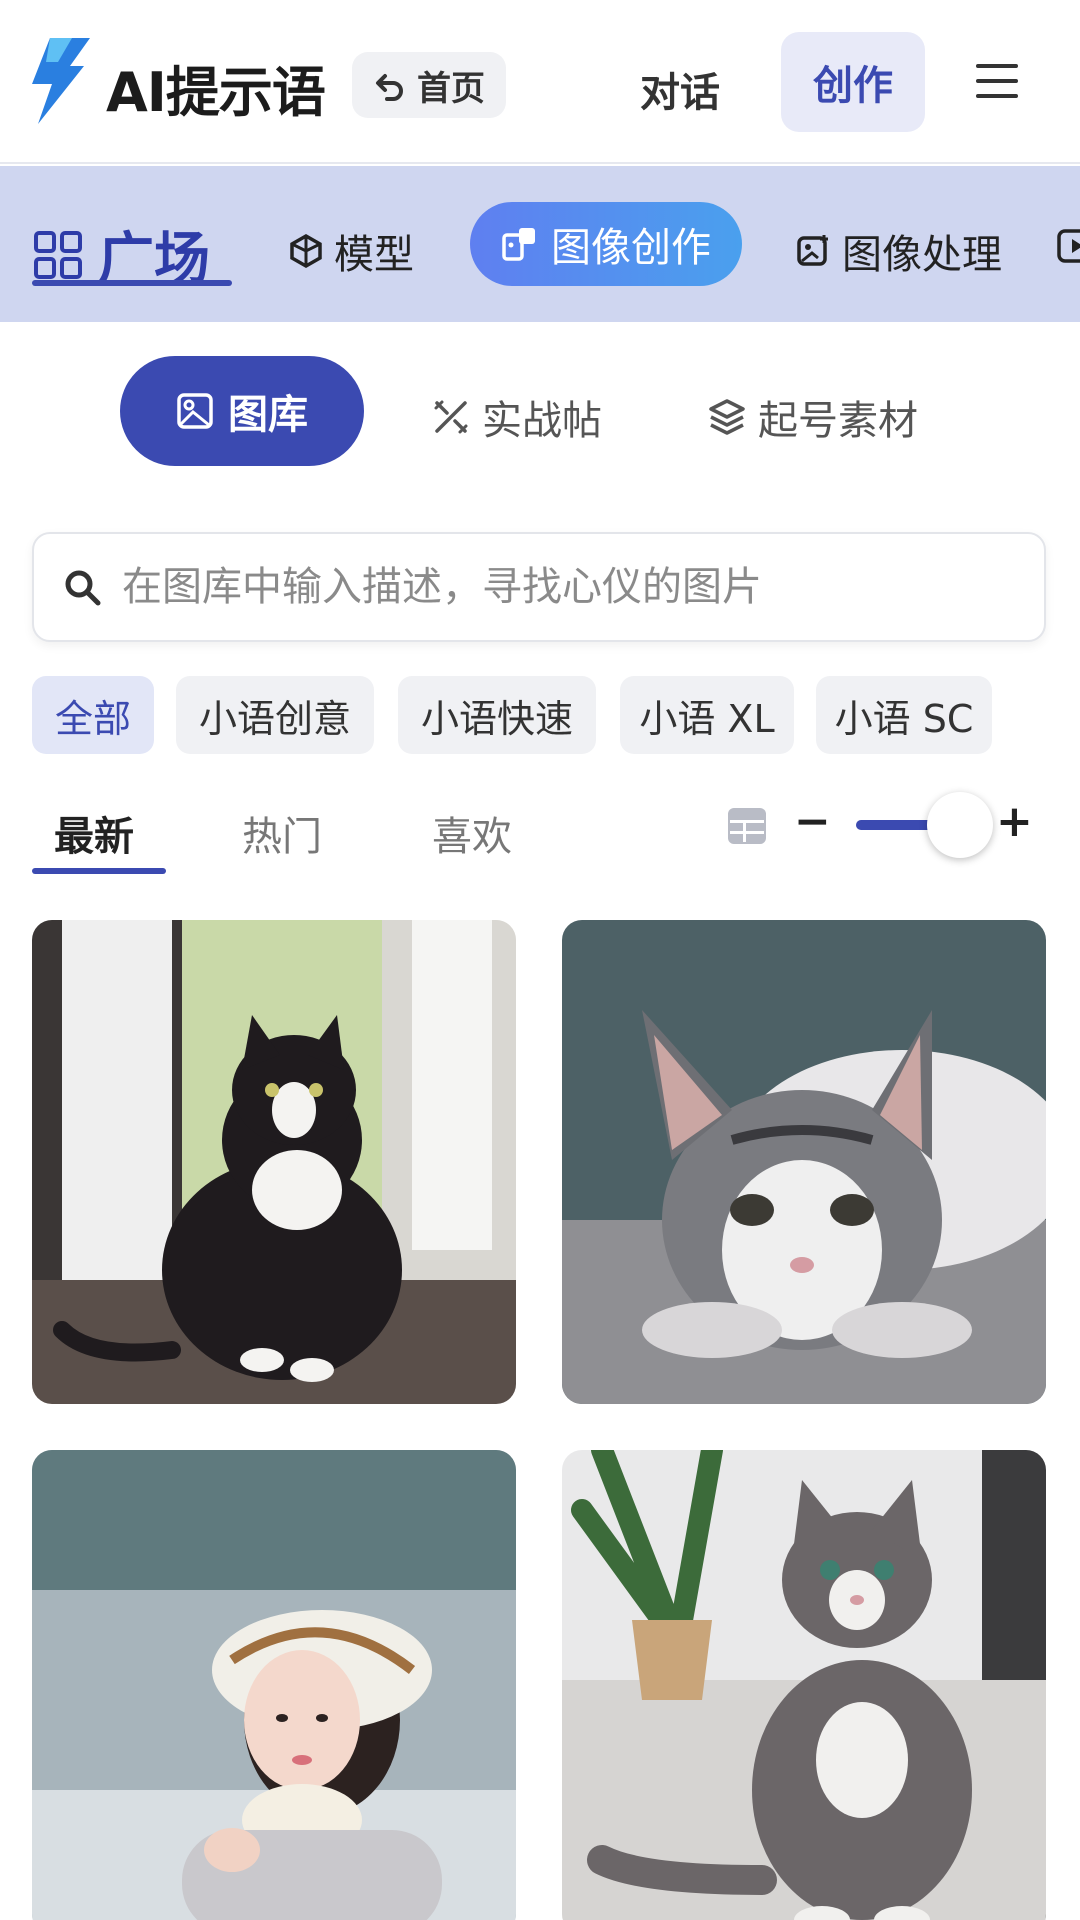  What do you see at coordinates (542, 421) in the screenshot?
I see `subtab-practice-label: 实战帖` at bounding box center [542, 421].